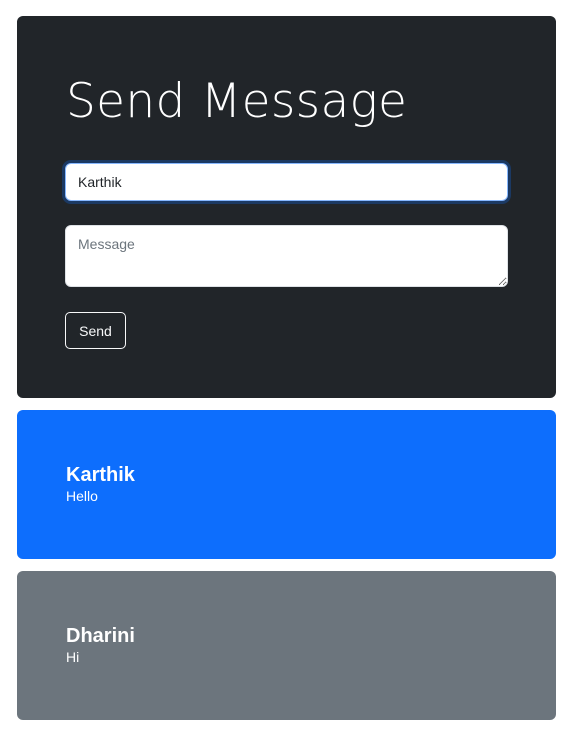 The image size is (571, 736). Describe the element at coordinates (286, 182) in the screenshot. I see `name-input` at that location.